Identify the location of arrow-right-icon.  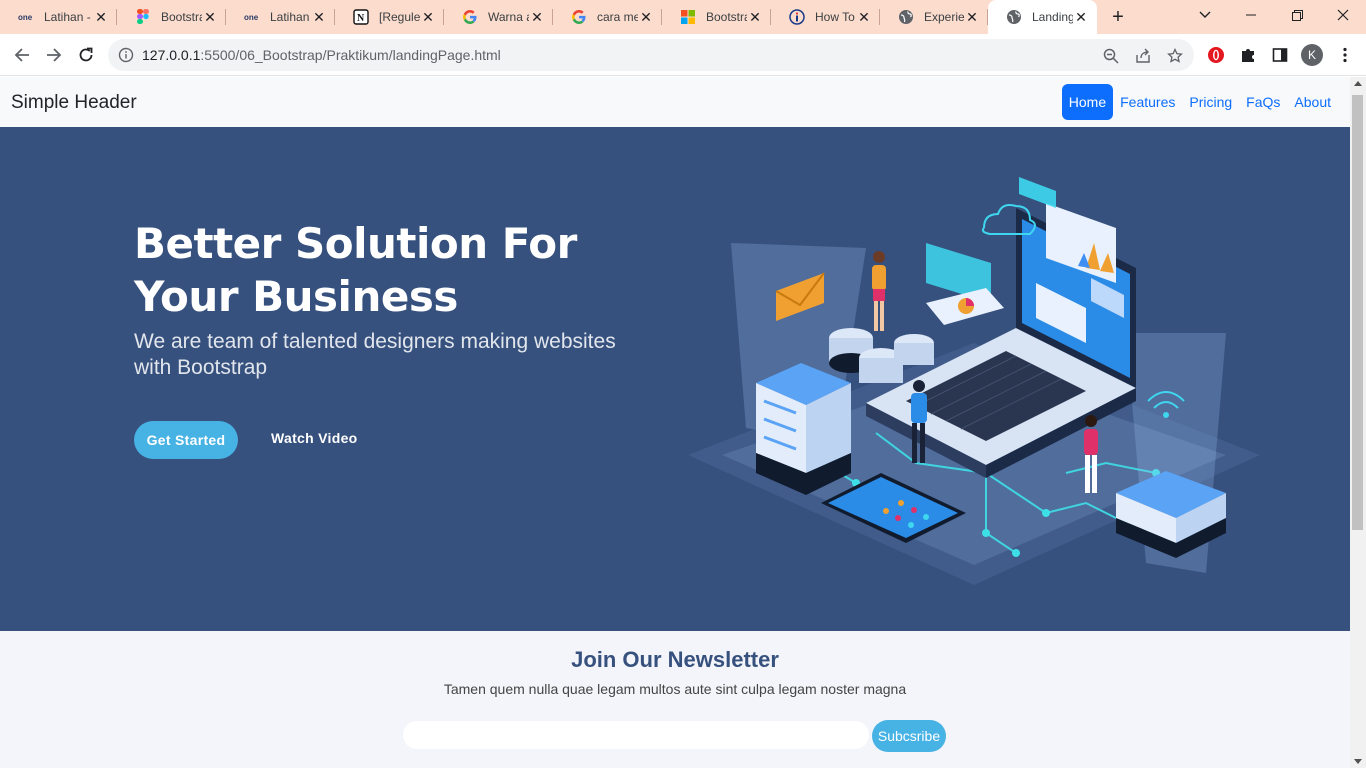
(54, 55).